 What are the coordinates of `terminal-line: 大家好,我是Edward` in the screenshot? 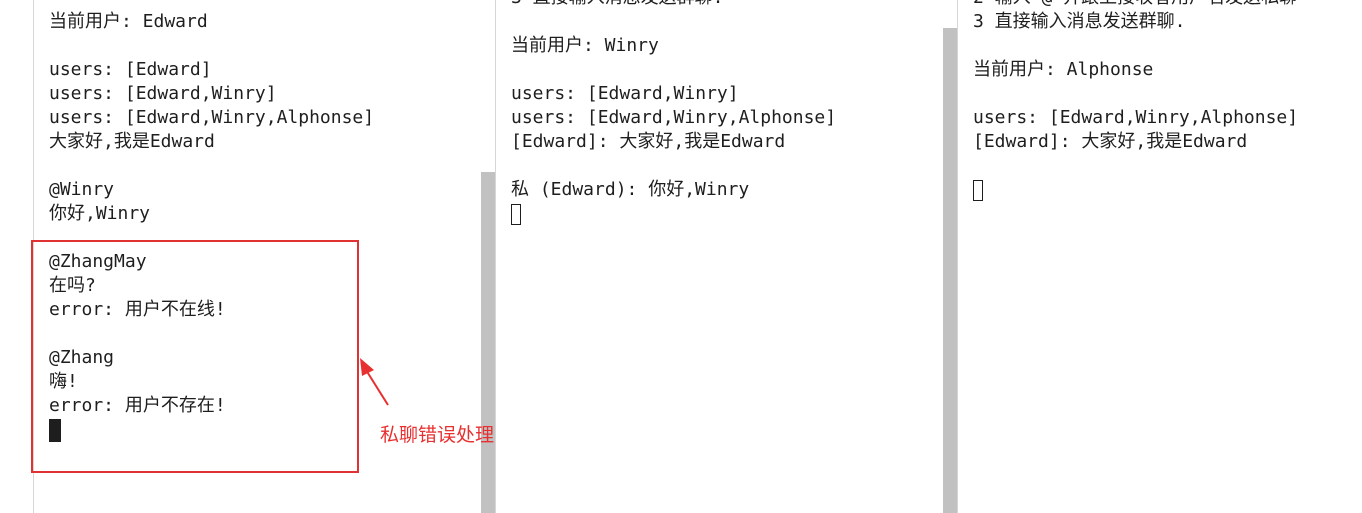 It's located at (132, 141).